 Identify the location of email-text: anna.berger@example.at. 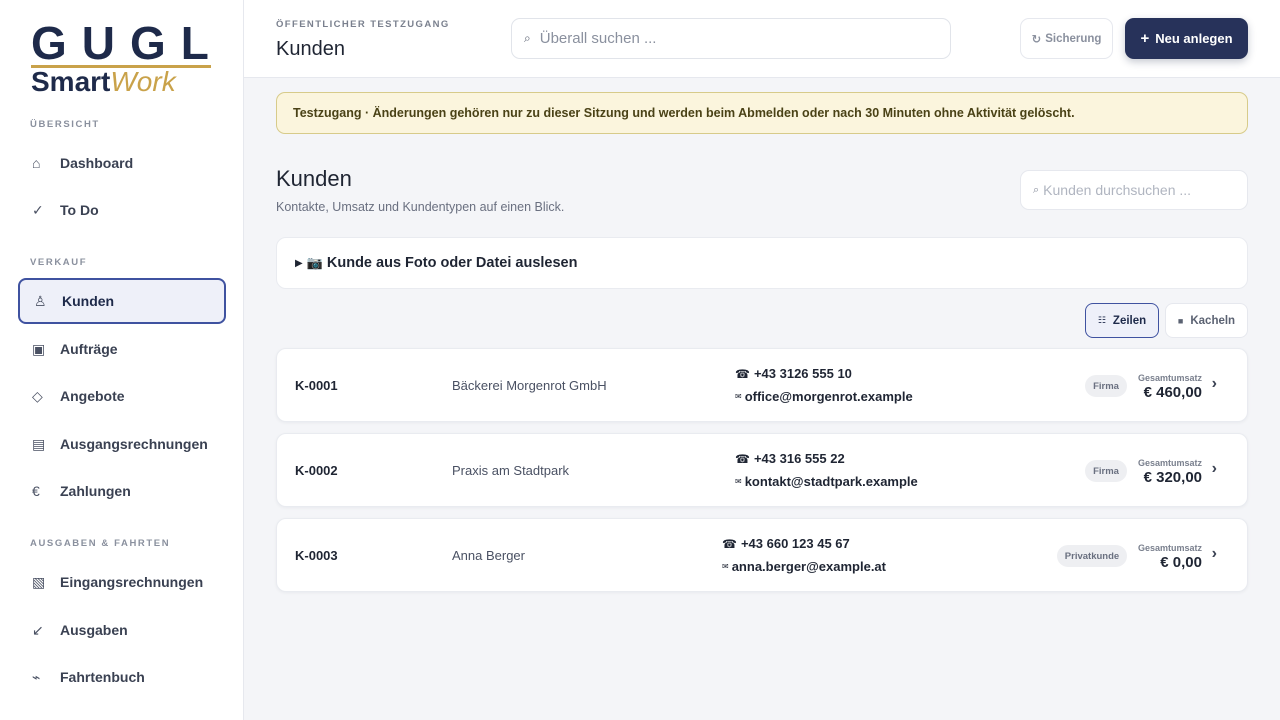
(808, 566).